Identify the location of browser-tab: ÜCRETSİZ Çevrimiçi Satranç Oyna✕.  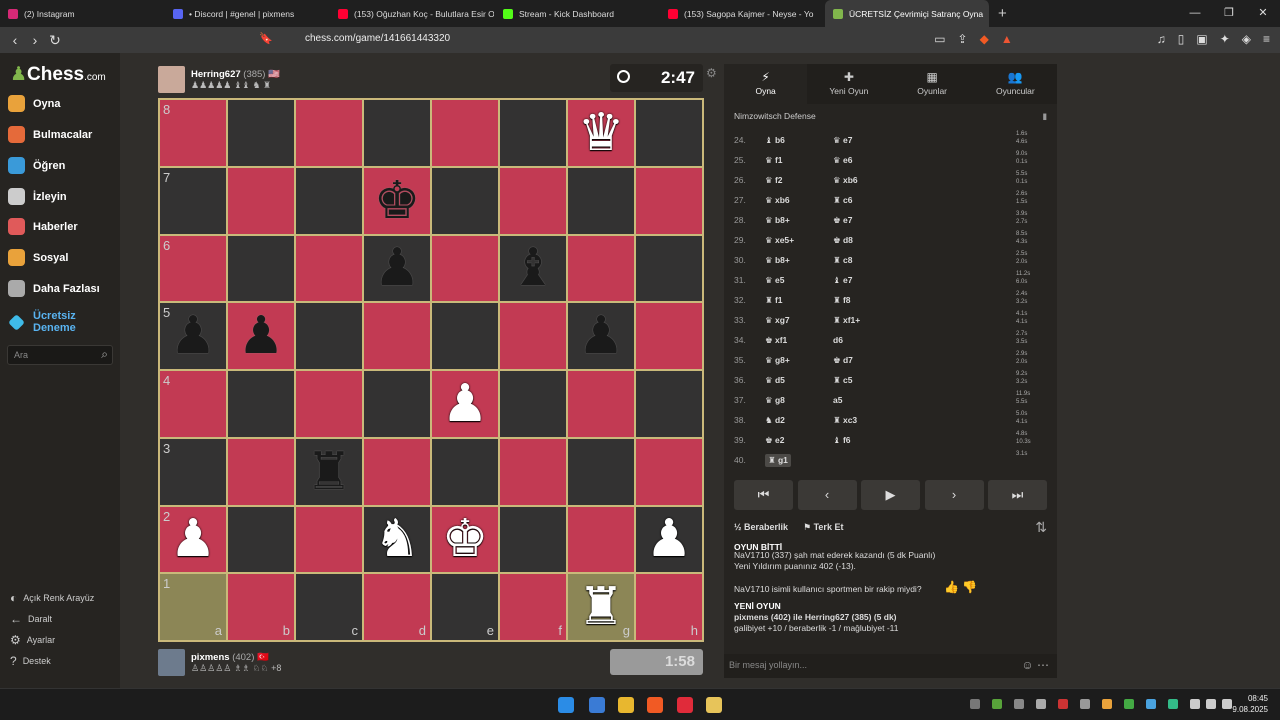
(907, 13).